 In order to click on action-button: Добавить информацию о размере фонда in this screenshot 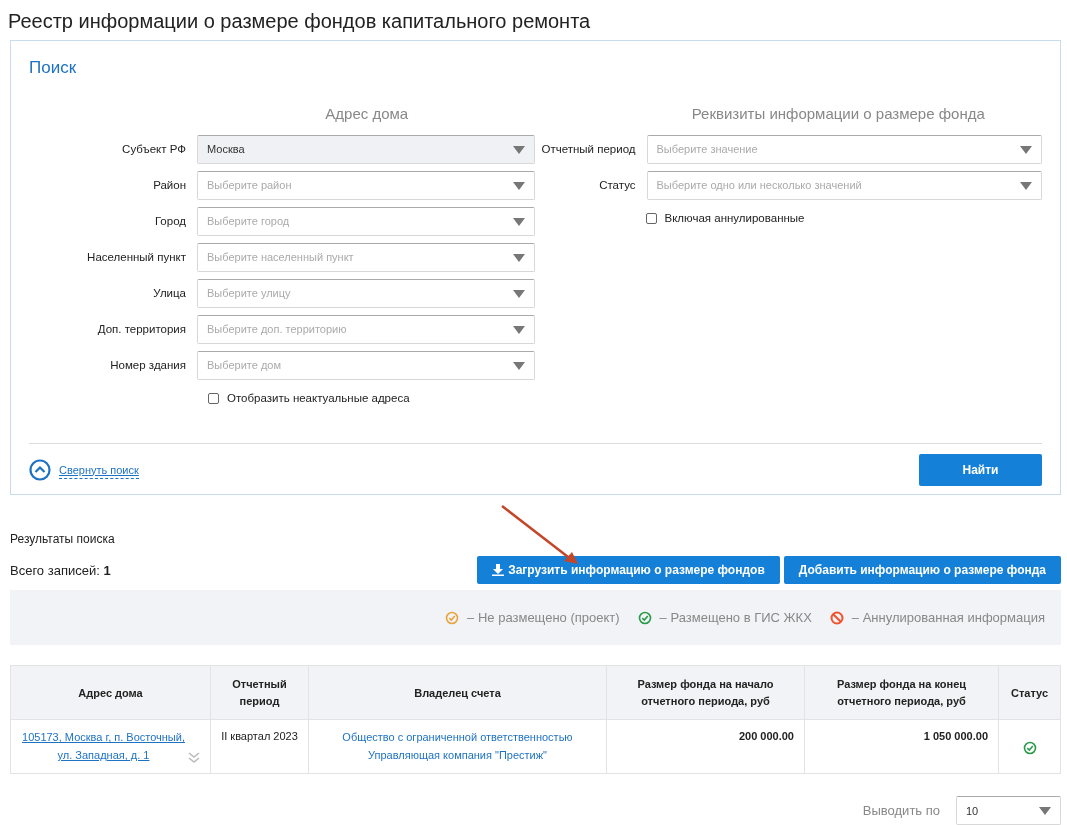, I will do `click(922, 570)`.